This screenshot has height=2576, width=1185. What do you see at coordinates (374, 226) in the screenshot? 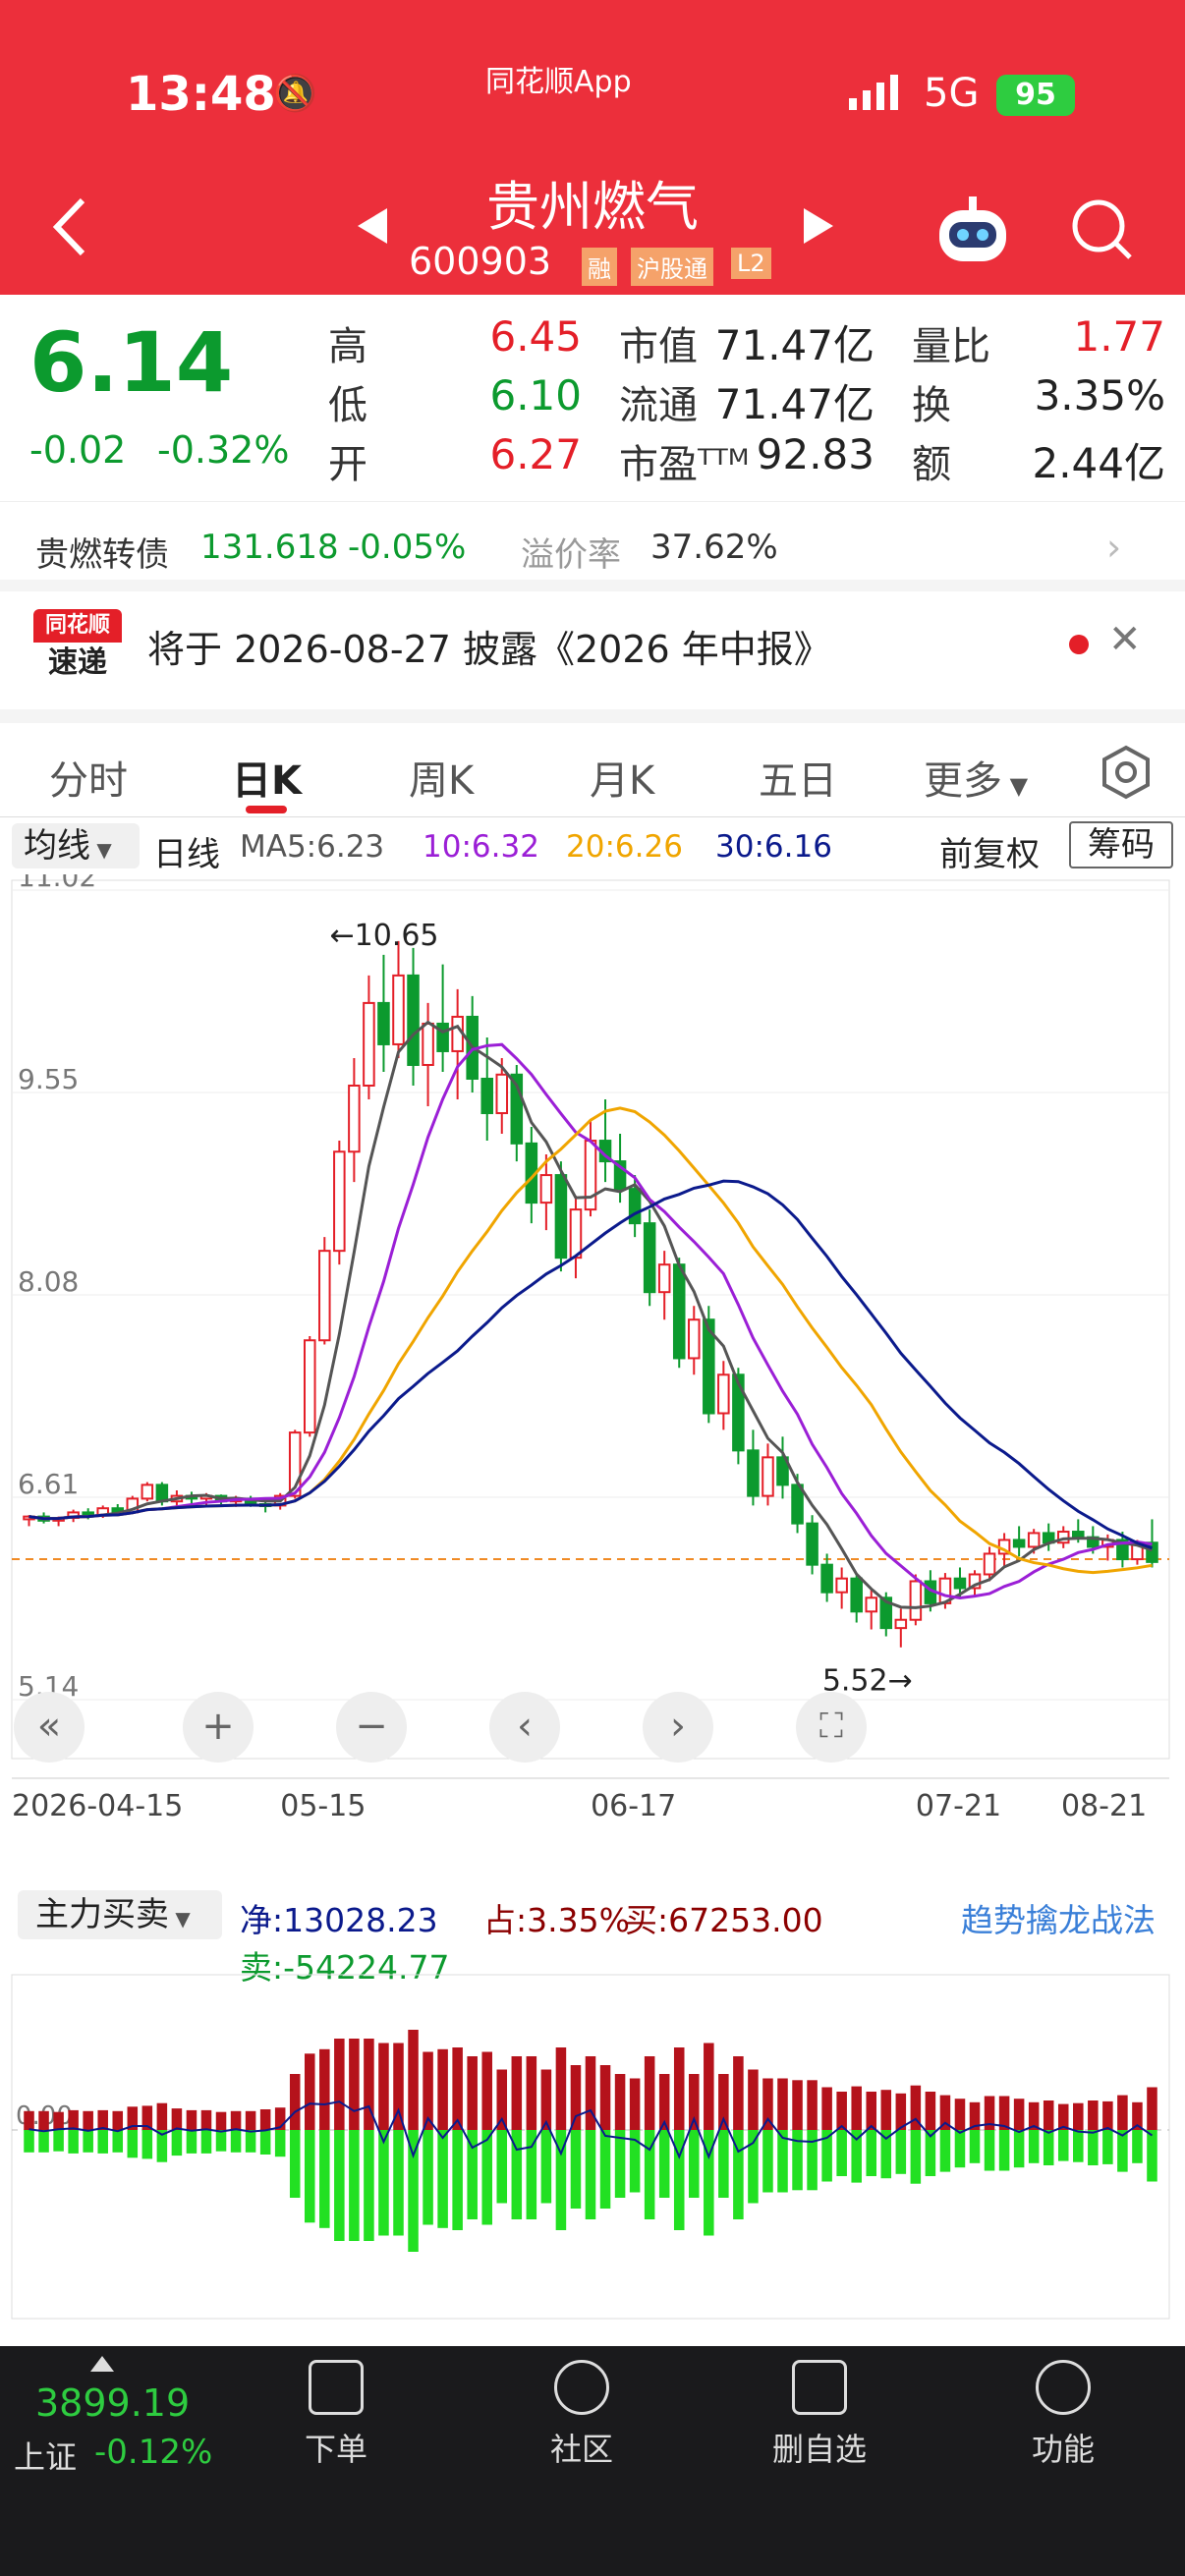
I see `prev-stock-button` at bounding box center [374, 226].